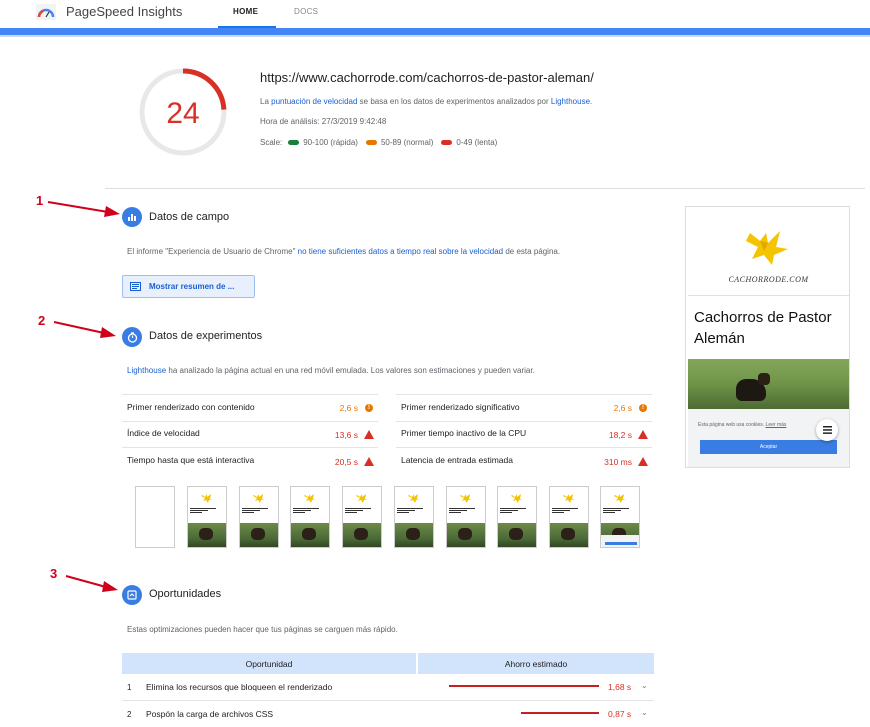  What do you see at coordinates (129, 714) in the screenshot?
I see `row-number: 2` at bounding box center [129, 714].